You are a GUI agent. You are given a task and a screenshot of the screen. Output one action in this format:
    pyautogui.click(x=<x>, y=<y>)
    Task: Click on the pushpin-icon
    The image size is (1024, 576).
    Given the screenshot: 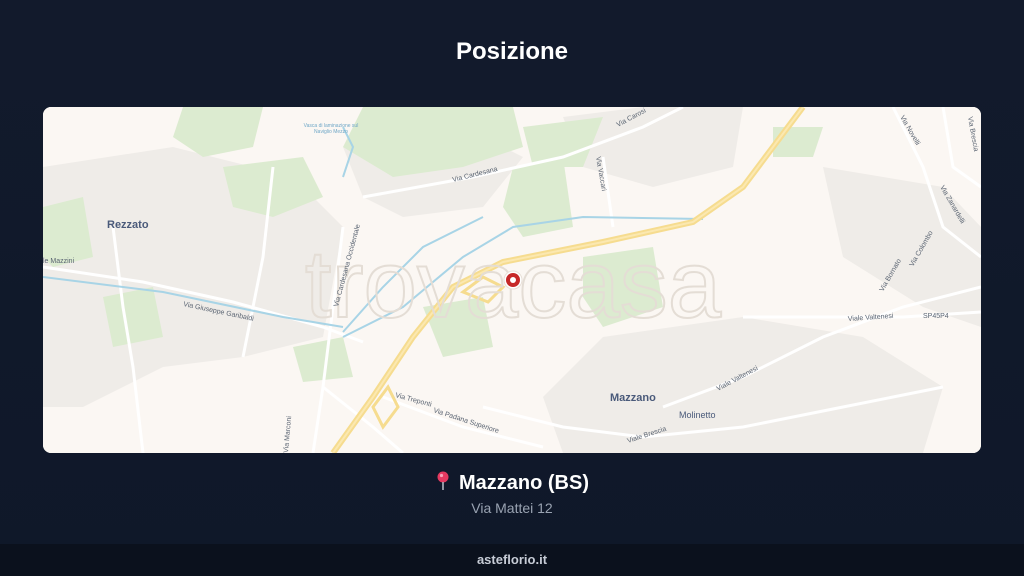 What is the action you would take?
    pyautogui.click(x=443, y=484)
    